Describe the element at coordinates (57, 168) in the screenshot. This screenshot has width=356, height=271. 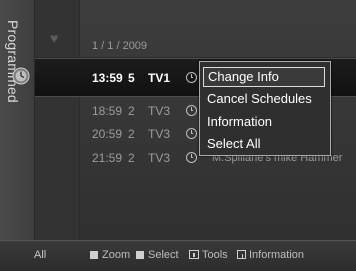
I see `icon-cell-body` at that location.